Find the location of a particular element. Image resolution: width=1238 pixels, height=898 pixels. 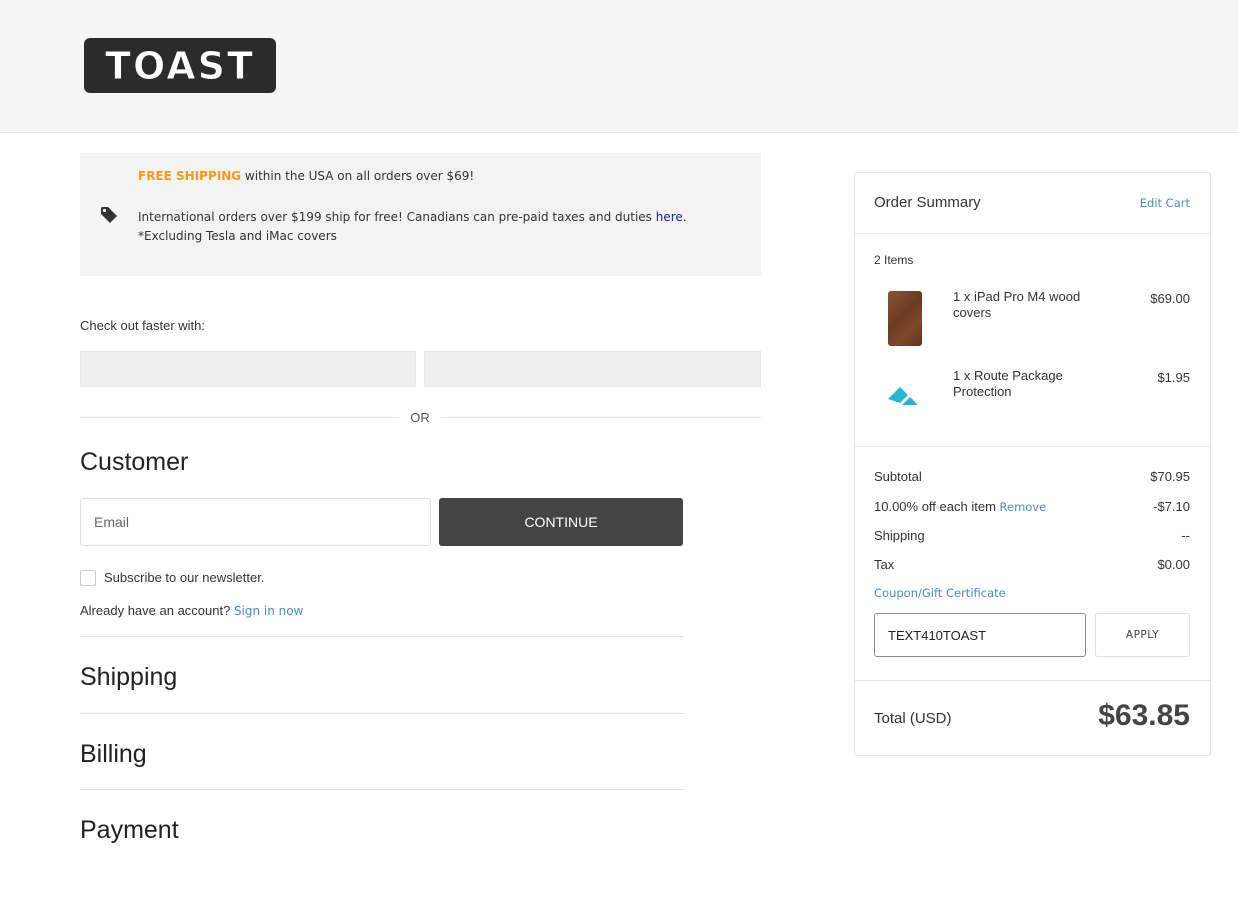

toast-logo: TOAST is located at coordinates (180, 65).